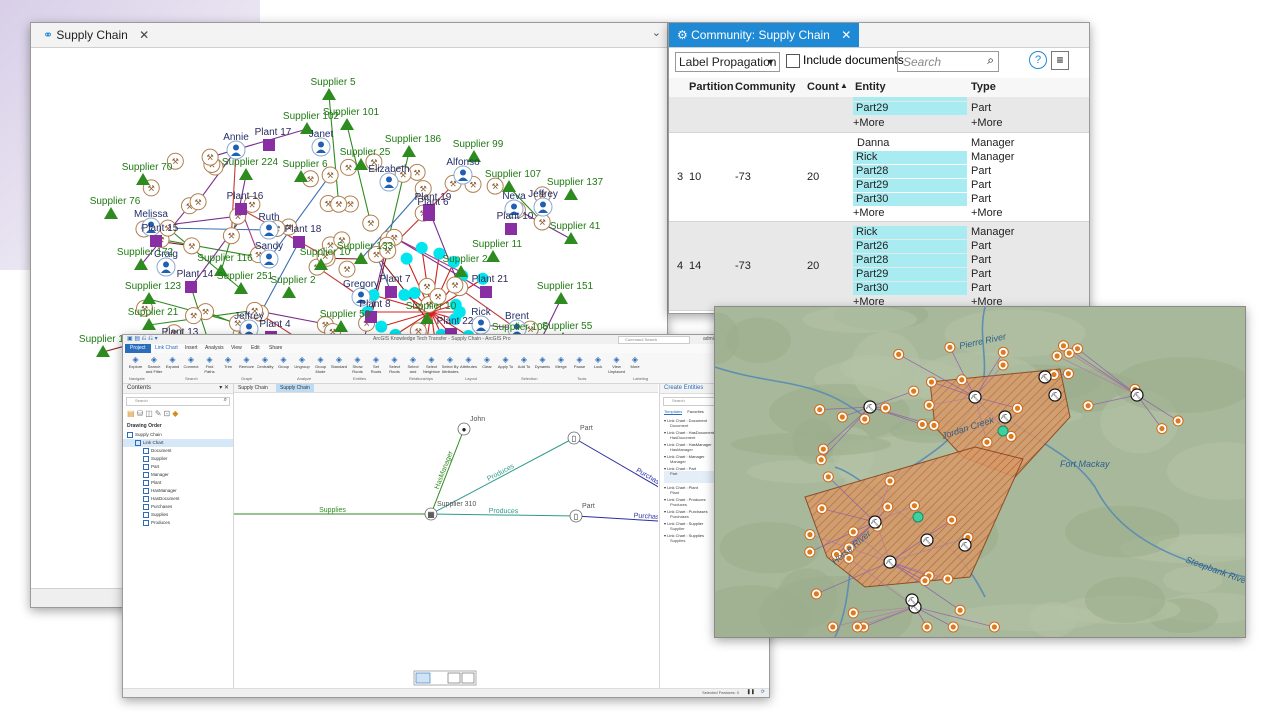 The image size is (1280, 720). Describe the element at coordinates (394, 365) in the screenshot. I see `ribbon-button: ◈ Select Roots` at that location.